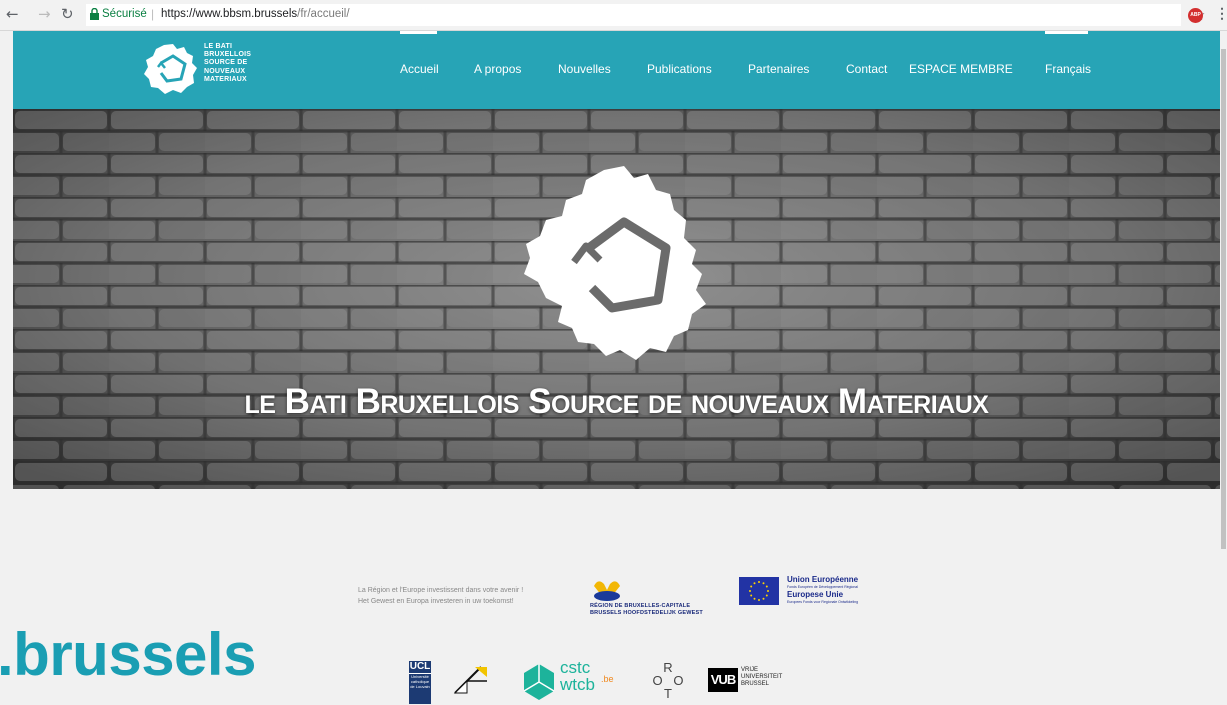 The width and height of the screenshot is (1227, 705). I want to click on secure-label: Sécurisé, so click(124, 14).